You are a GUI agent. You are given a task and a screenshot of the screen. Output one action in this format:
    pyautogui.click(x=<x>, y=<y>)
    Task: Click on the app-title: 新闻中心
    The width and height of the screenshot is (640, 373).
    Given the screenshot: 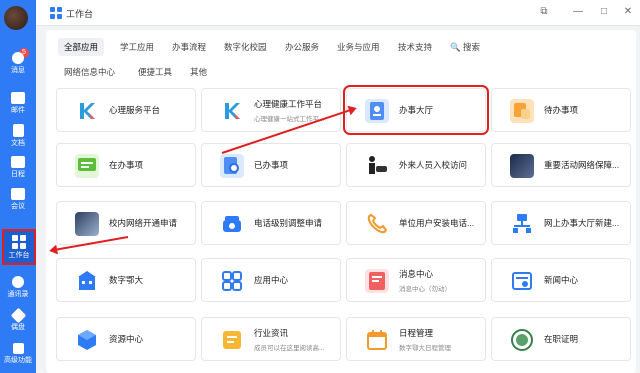 What is the action you would take?
    pyautogui.click(x=561, y=280)
    